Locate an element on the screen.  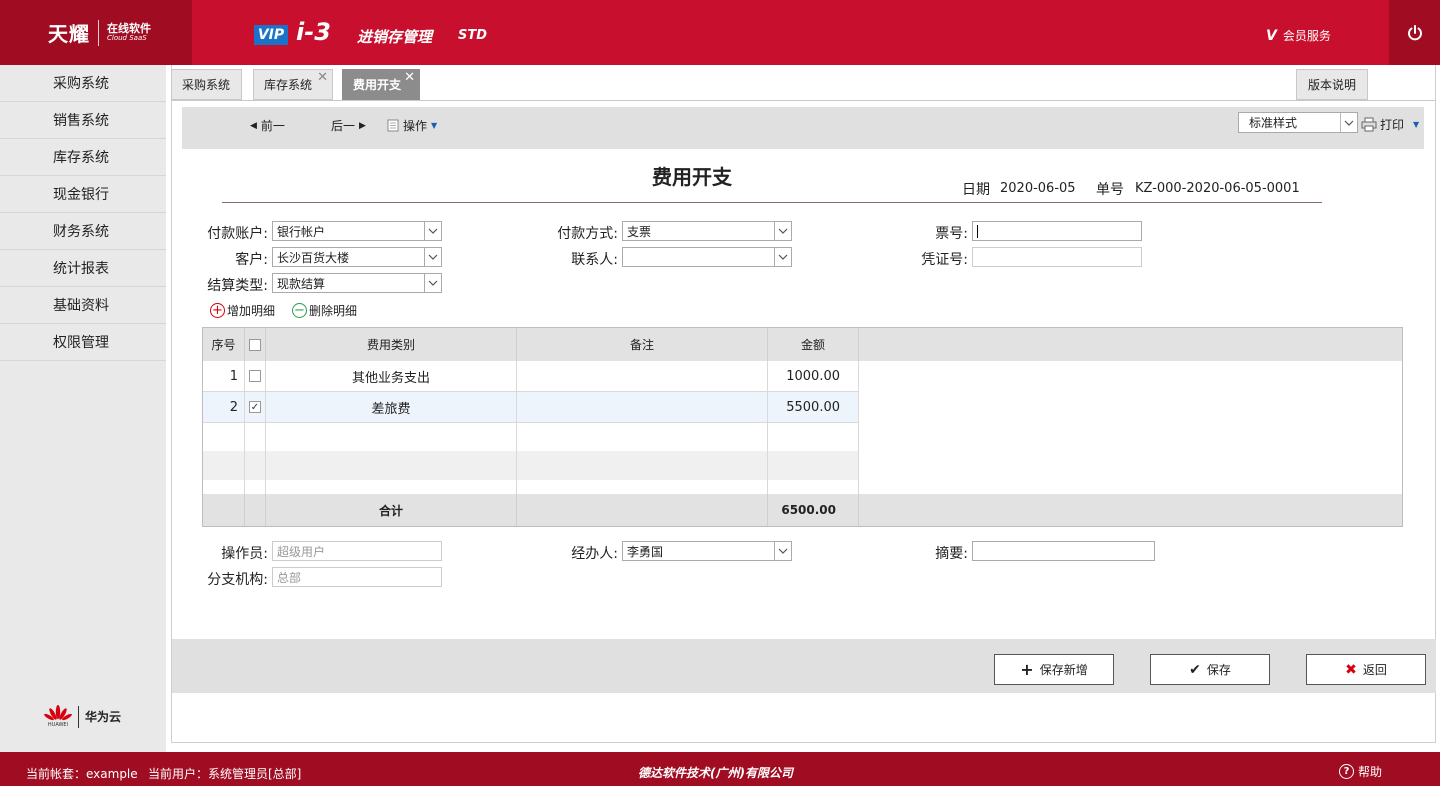
add-detail-button: + 增加明细 is located at coordinates (242, 310).